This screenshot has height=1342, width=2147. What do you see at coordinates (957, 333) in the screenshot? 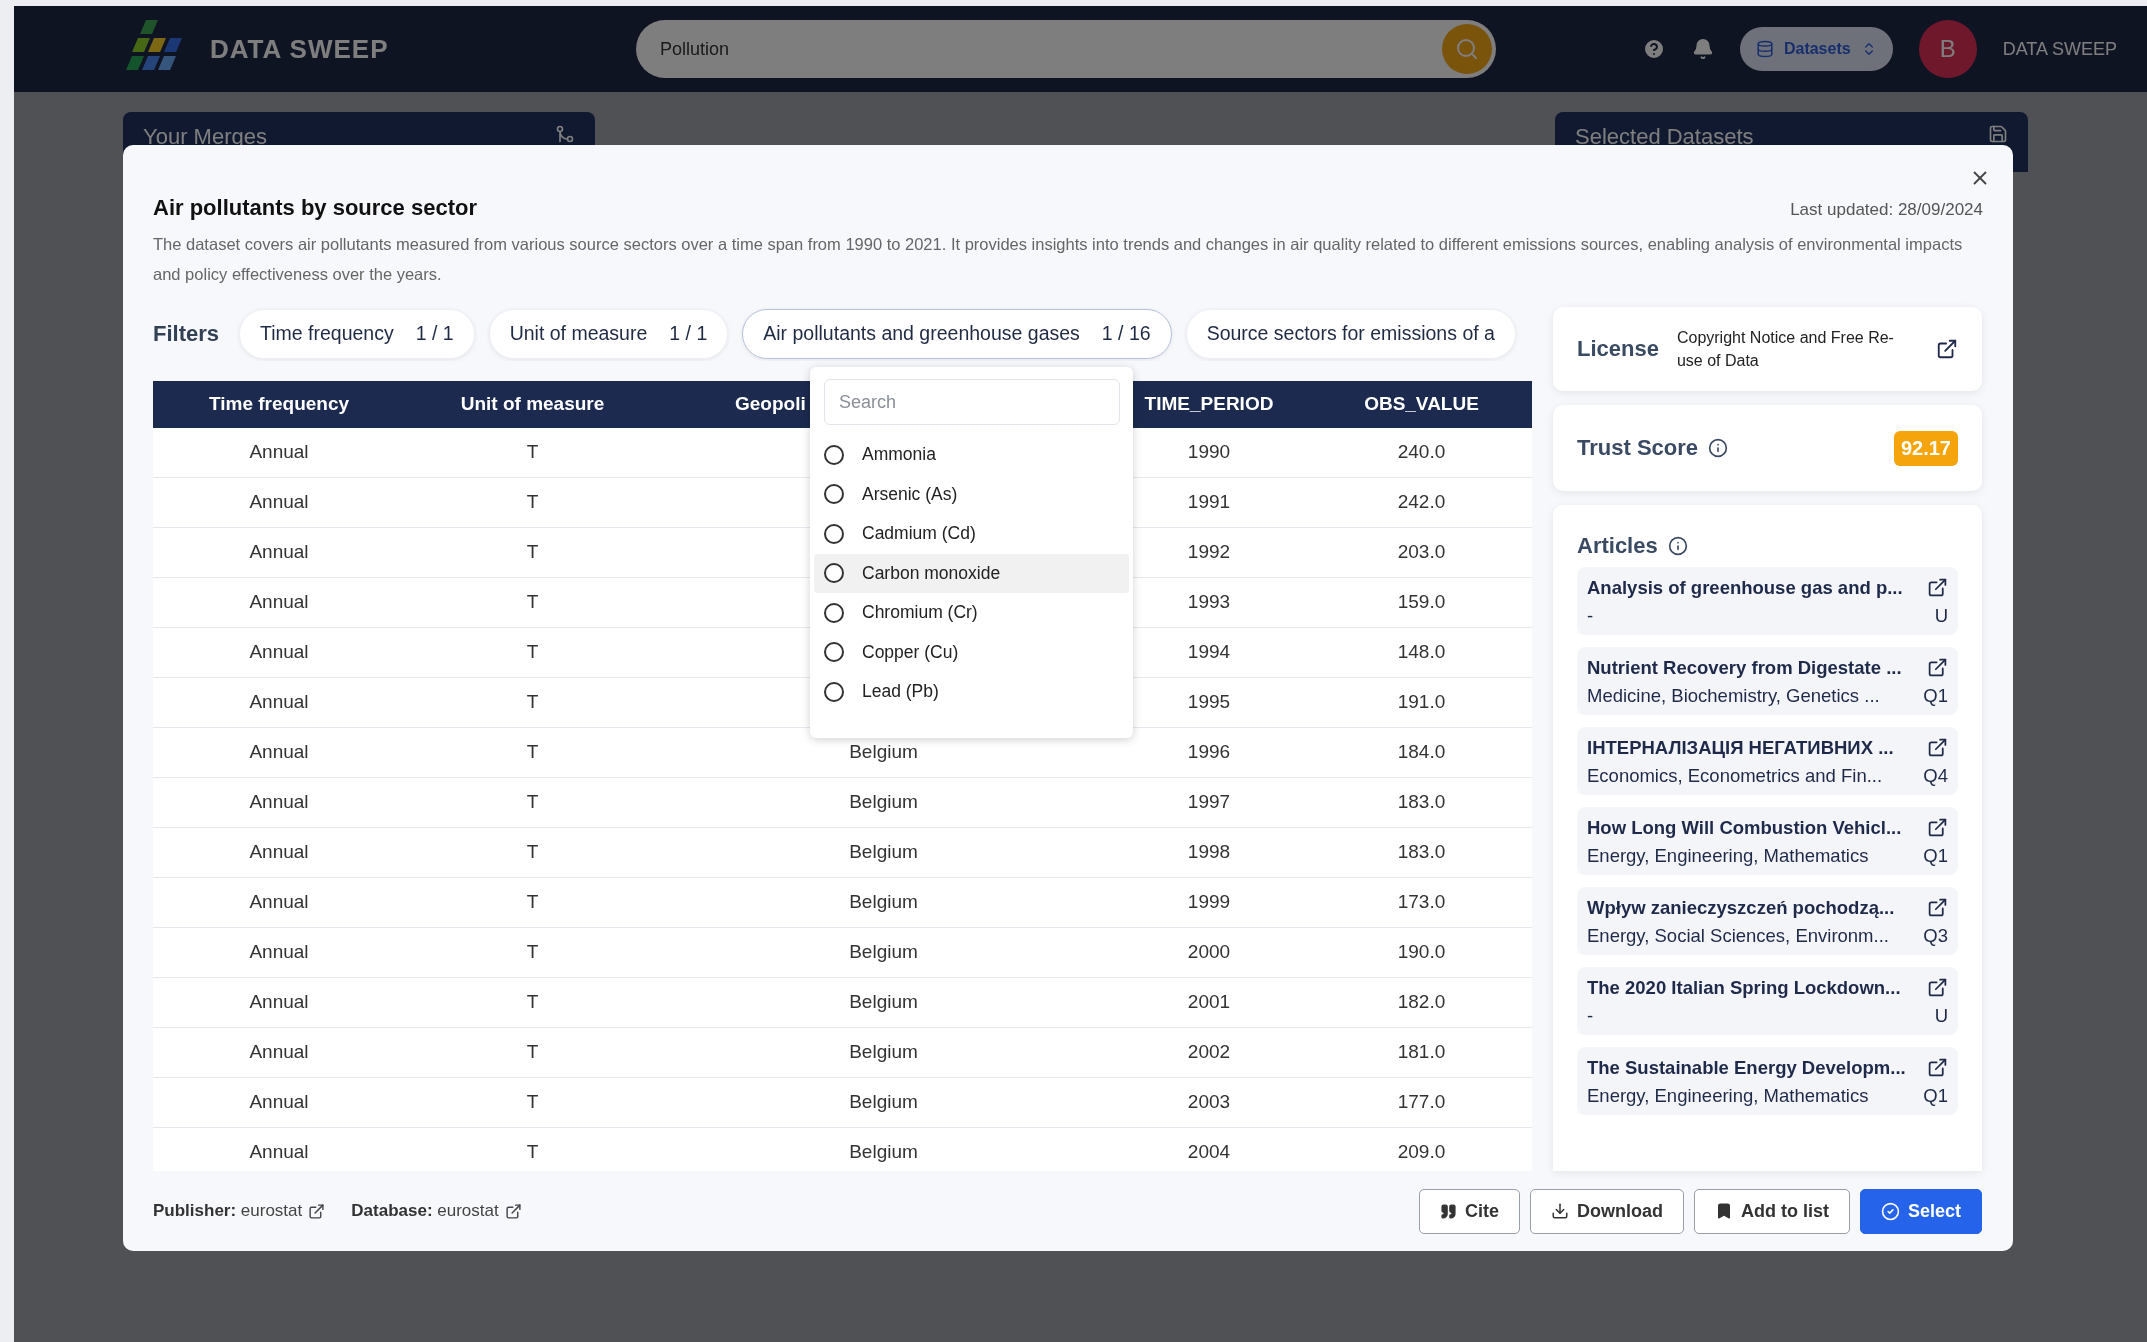
I see `filter-chip: Air pollutants and greenhouse gases 1 / 16` at bounding box center [957, 333].